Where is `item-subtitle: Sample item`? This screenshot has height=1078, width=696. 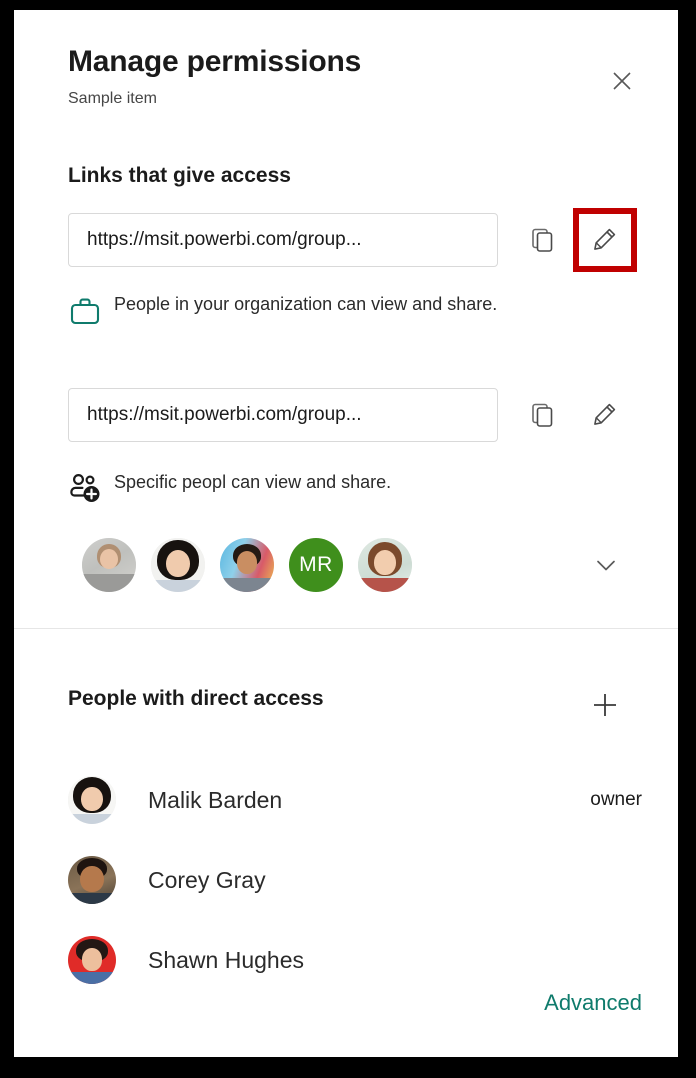 item-subtitle: Sample item is located at coordinates (112, 98).